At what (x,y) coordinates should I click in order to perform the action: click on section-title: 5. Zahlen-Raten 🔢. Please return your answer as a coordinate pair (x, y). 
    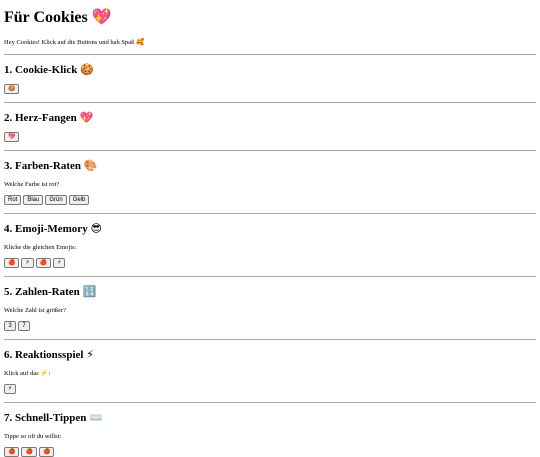
    Looking at the image, I should click on (270, 292).